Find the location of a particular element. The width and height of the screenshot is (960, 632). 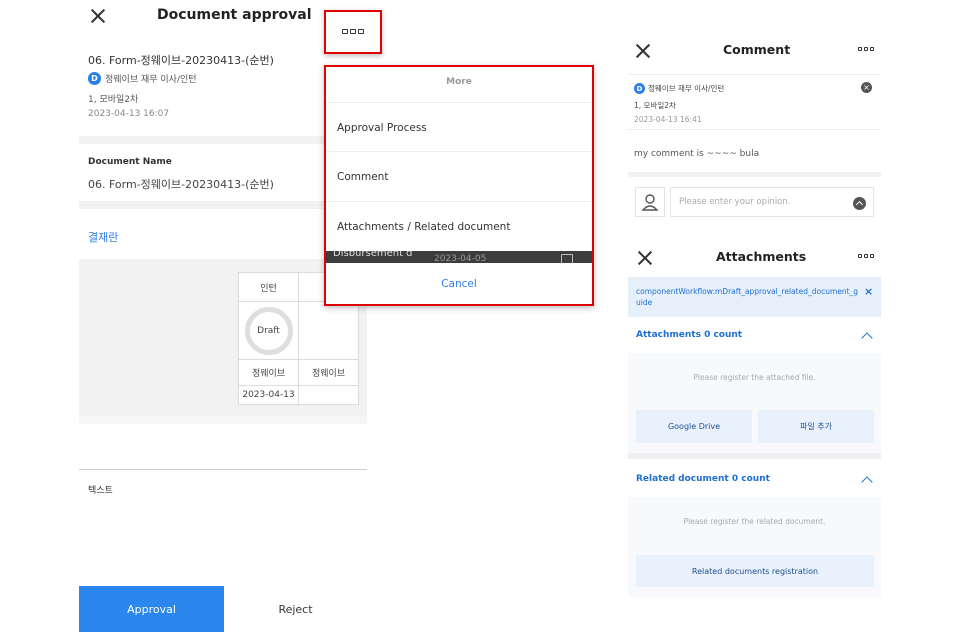

attachments-header: Attachments 0 count is located at coordinates (754, 335).